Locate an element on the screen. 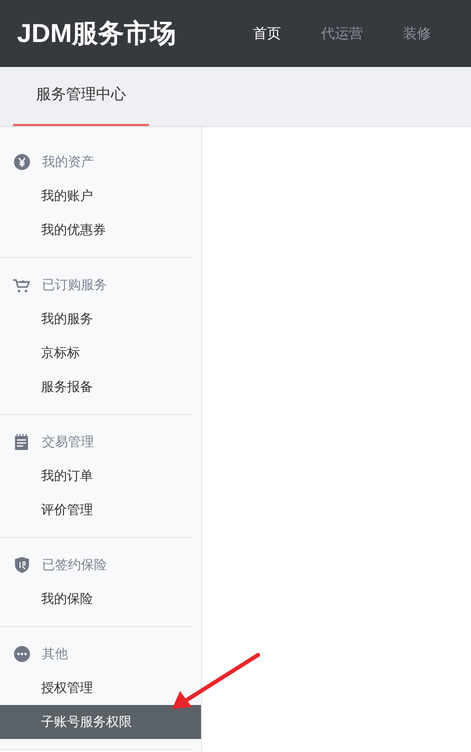  menu-item: 我的账户 is located at coordinates (100, 196).